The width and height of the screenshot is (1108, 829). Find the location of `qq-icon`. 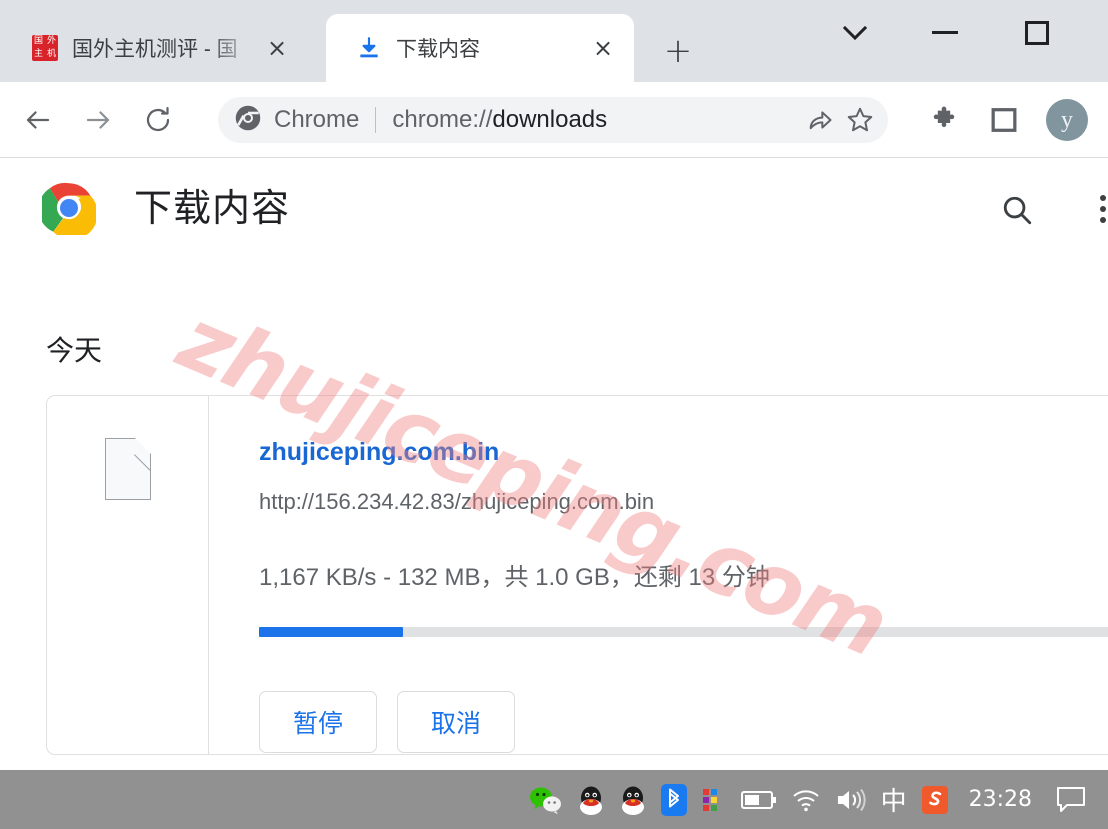

qq-icon is located at coordinates (591, 800).